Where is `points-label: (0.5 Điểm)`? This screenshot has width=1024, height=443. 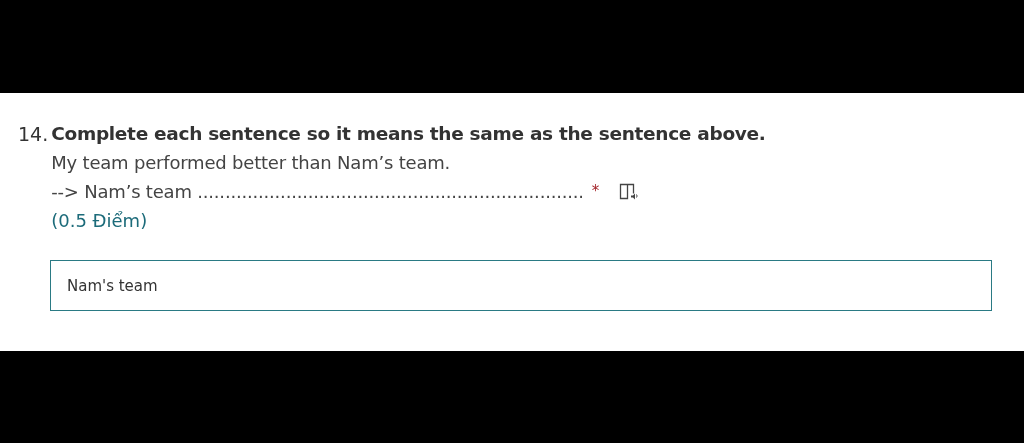 points-label: (0.5 Điểm) is located at coordinates (100, 221).